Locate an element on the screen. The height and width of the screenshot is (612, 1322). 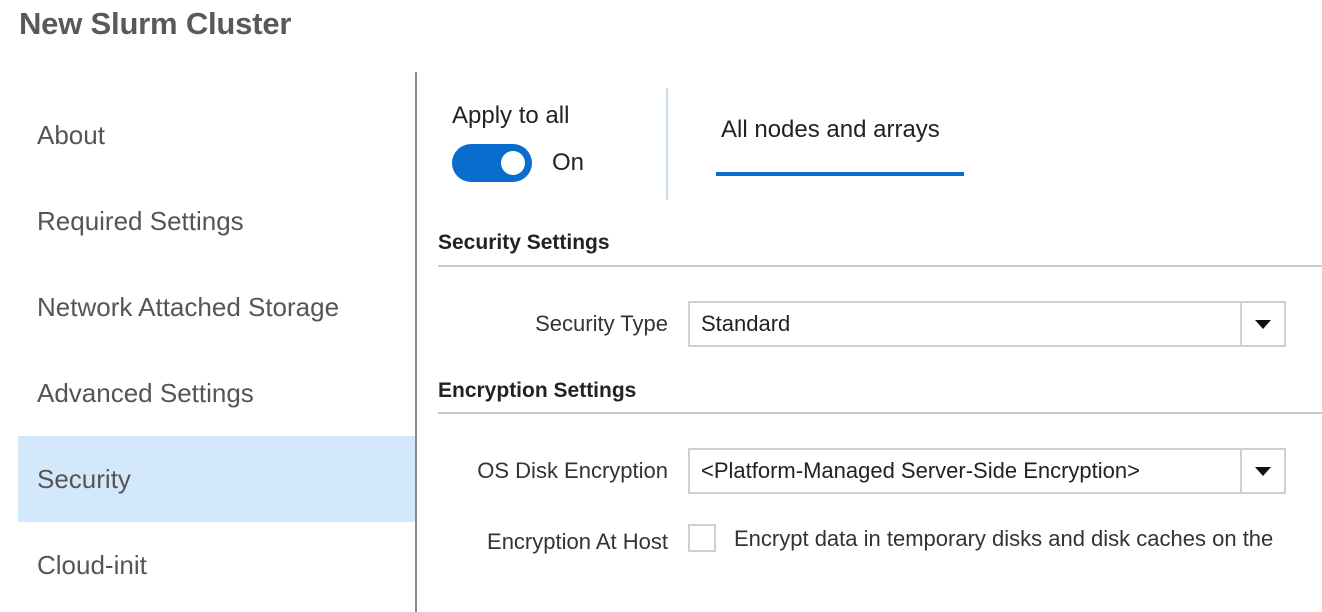
sidebar-item-label: About is located at coordinates (71, 134).